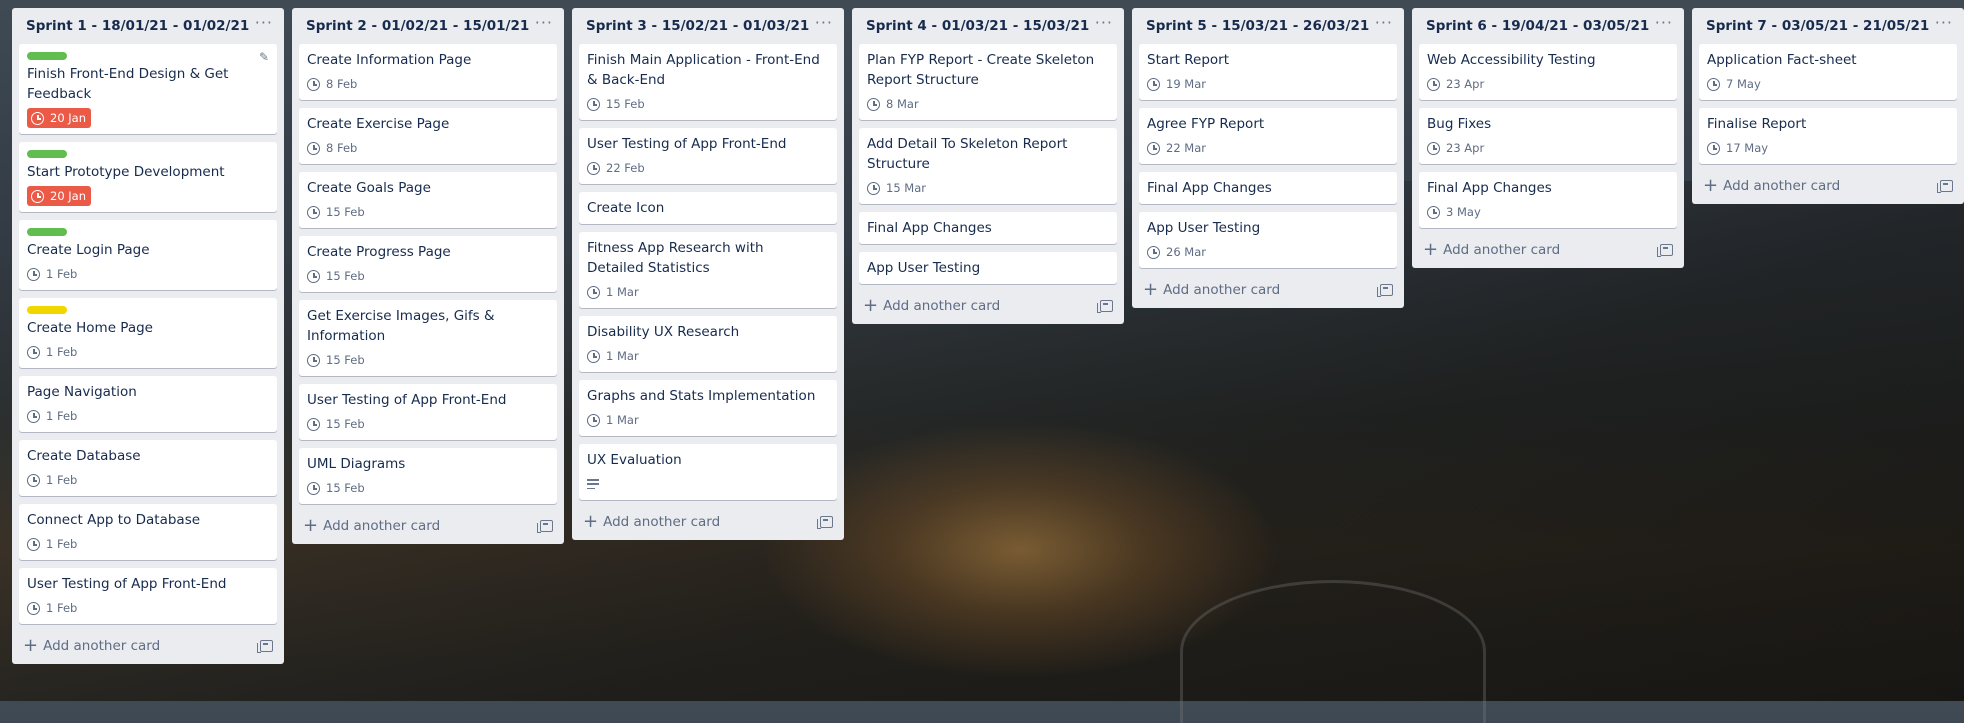  Describe the element at coordinates (148, 177) in the screenshot. I see `card: Start Prototype Development 20 Jan` at that location.